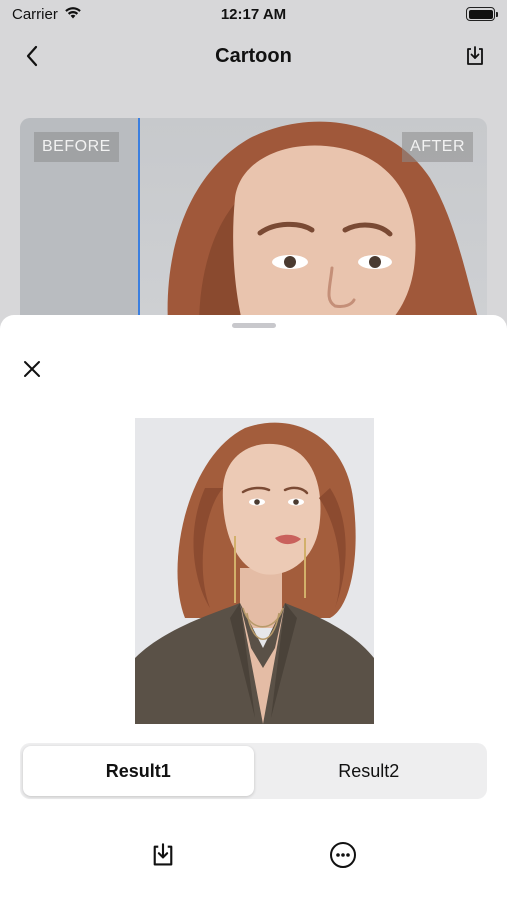 Image resolution: width=507 pixels, height=900 pixels. I want to click on save-result-button, so click(163, 855).